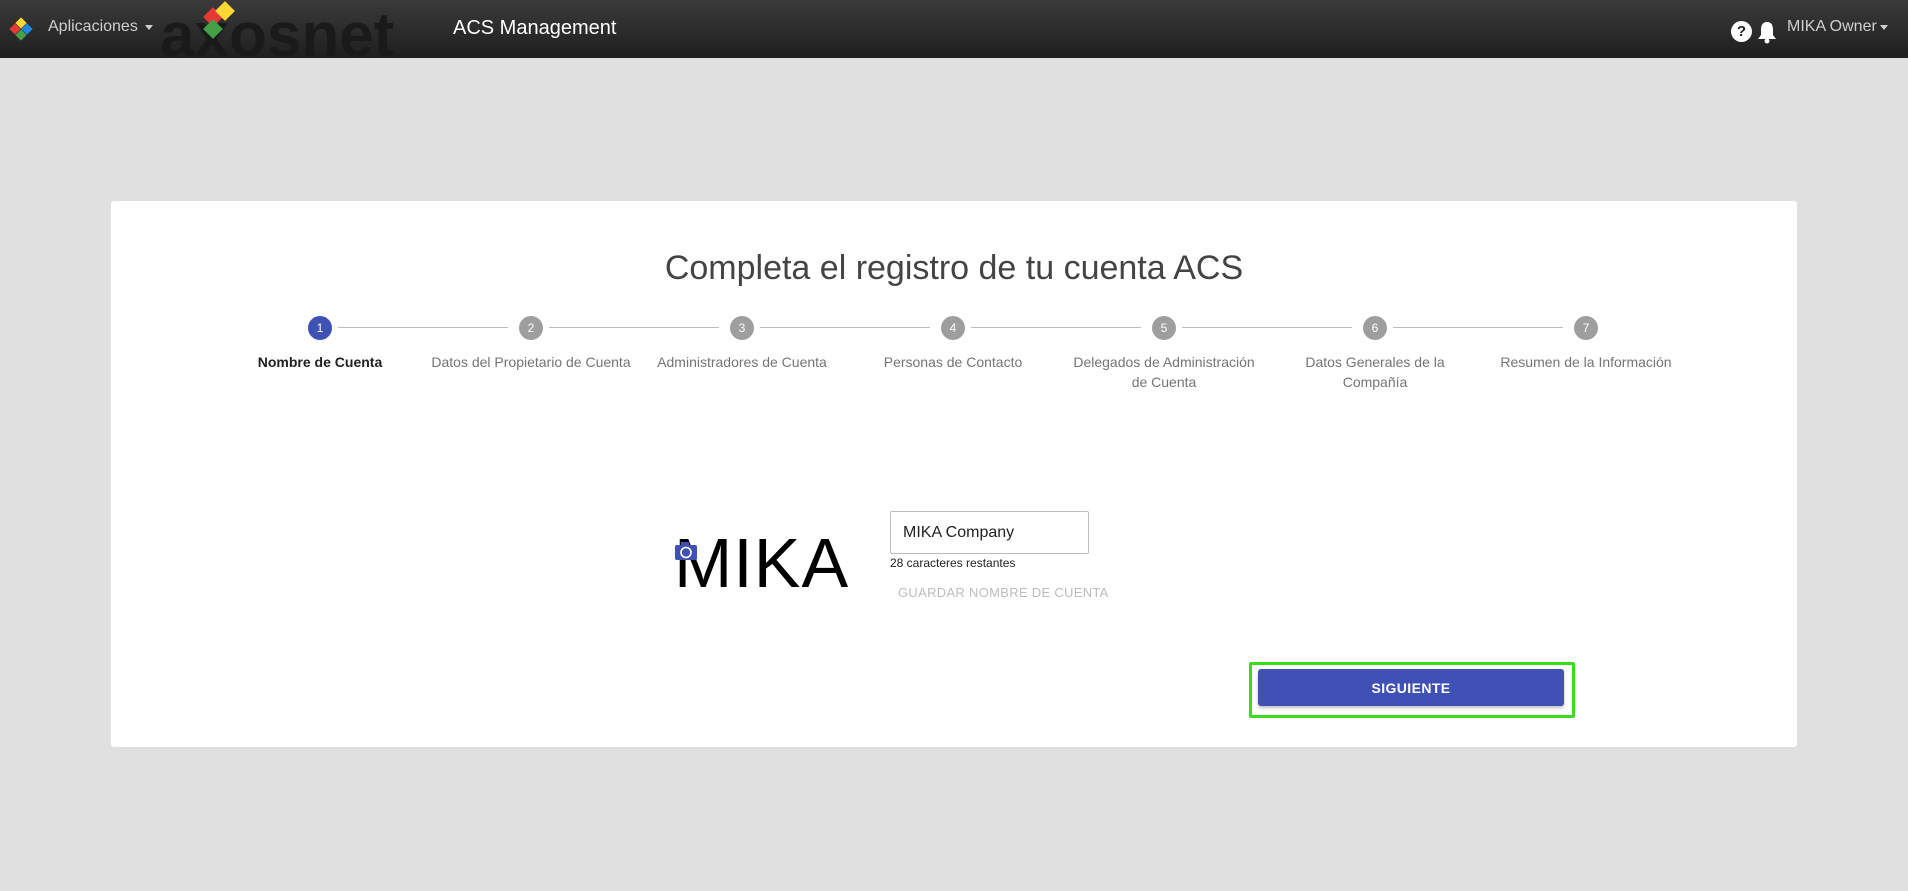 Image resolution: width=1908 pixels, height=891 pixels. Describe the element at coordinates (1411, 687) in the screenshot. I see `next-button: SIGUIENTE` at that location.